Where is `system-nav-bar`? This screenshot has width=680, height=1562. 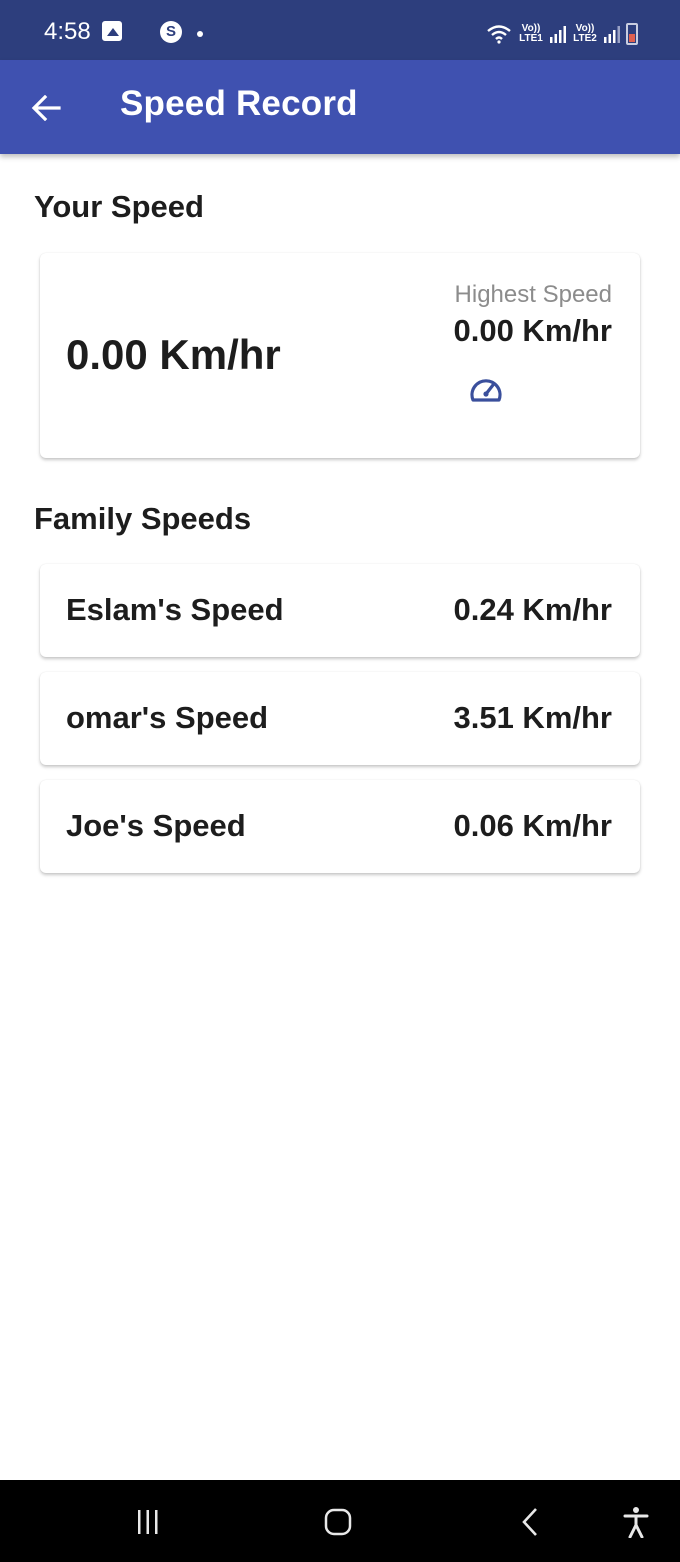
system-nav-bar is located at coordinates (340, 1521).